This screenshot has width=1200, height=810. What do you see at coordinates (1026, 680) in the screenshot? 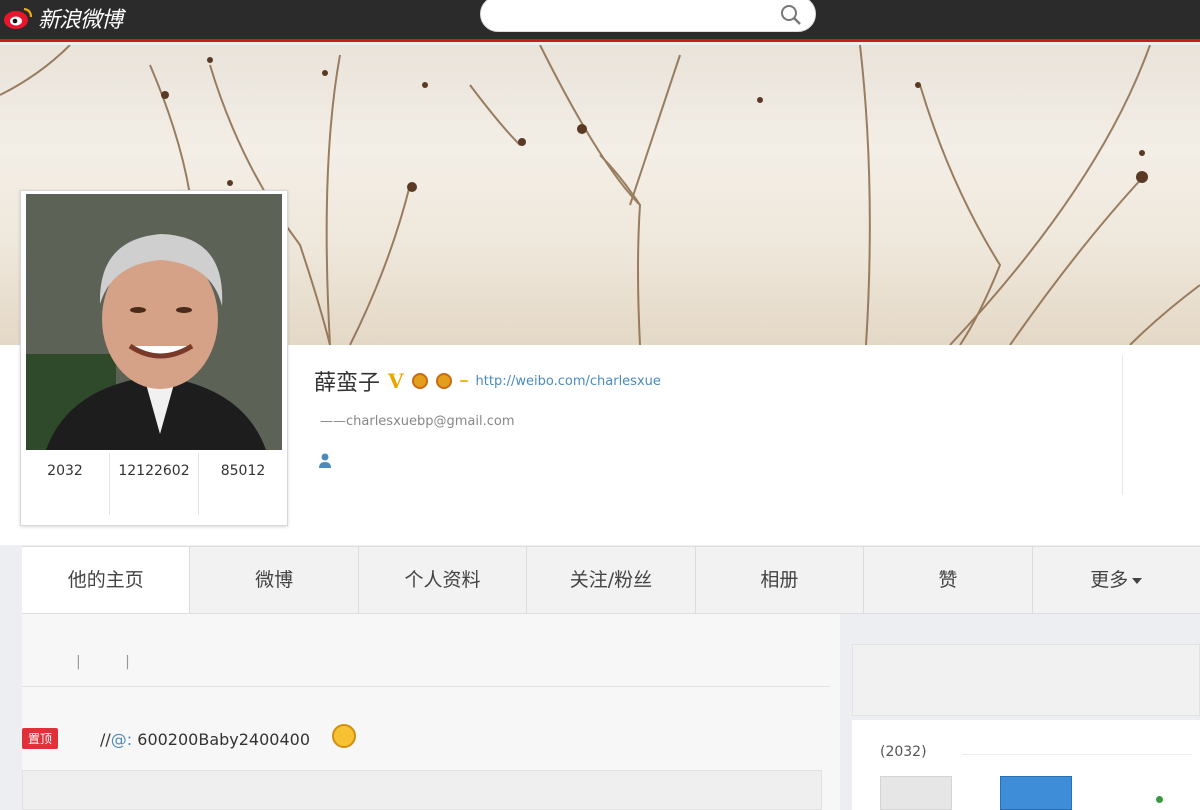
I see `sidebar-header` at bounding box center [1026, 680].